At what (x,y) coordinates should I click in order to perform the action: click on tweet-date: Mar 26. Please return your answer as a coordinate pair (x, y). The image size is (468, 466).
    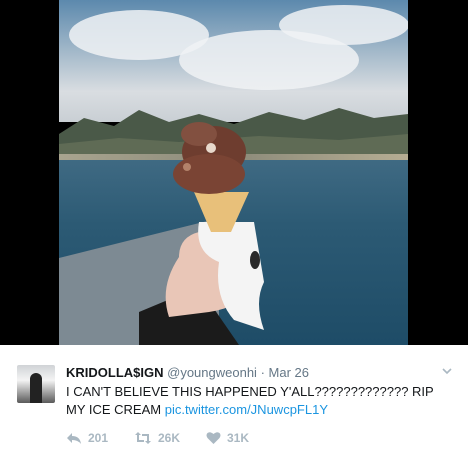
    Looking at the image, I should click on (289, 372).